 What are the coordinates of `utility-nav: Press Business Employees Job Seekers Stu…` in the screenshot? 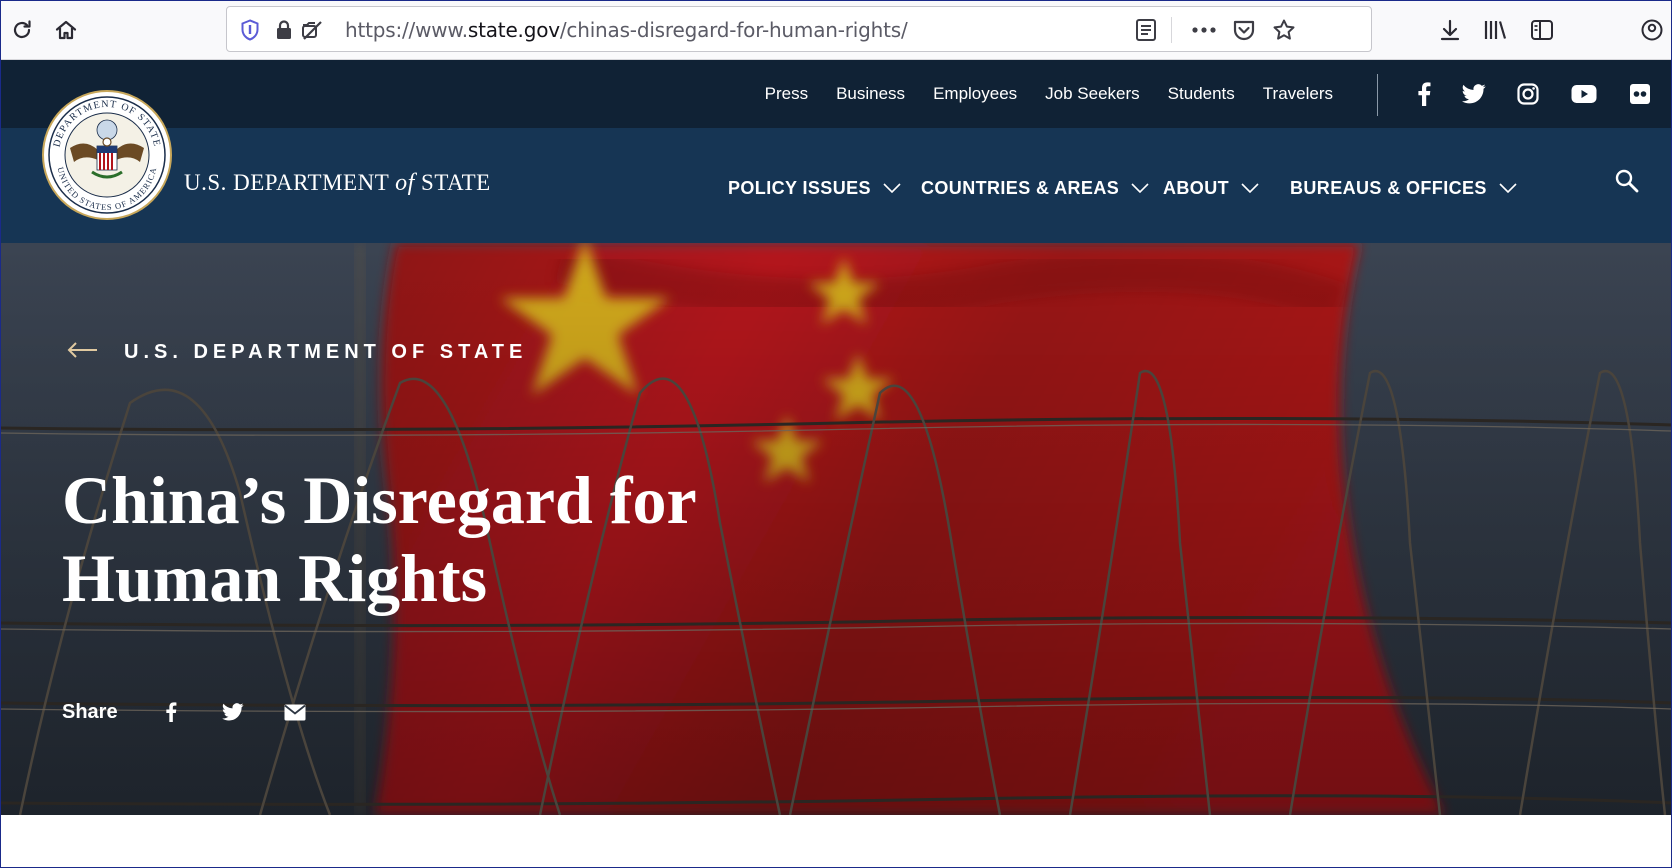 It's located at (1035, 94).